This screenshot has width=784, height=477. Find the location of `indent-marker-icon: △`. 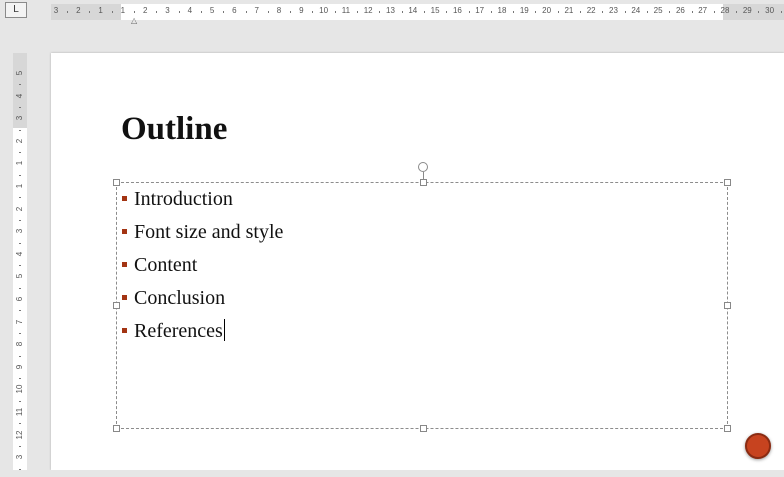

indent-marker-icon: △ is located at coordinates (134, 20).